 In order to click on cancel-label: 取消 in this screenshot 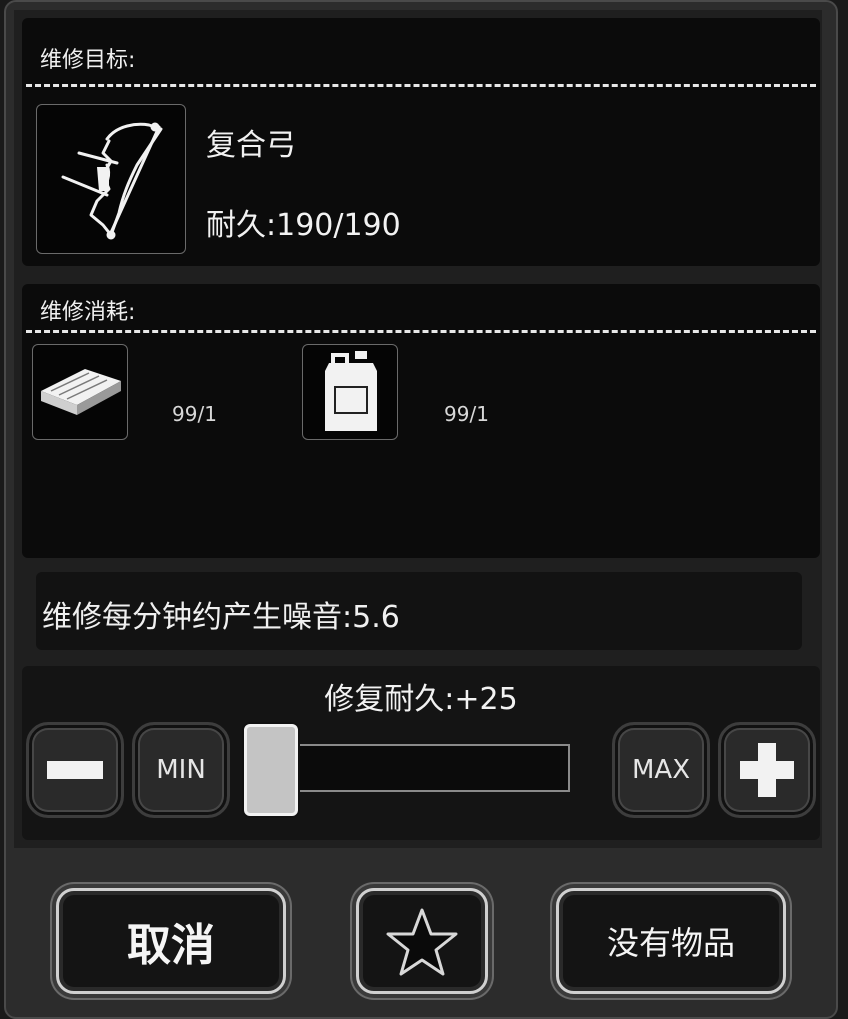, I will do `click(171, 945)`.